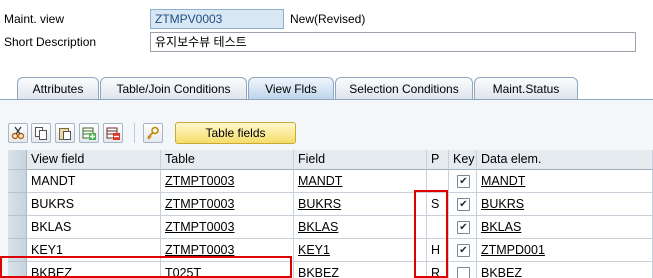  Describe the element at coordinates (94, 204) in the screenshot. I see `view-field-cell: BUKRS` at that location.